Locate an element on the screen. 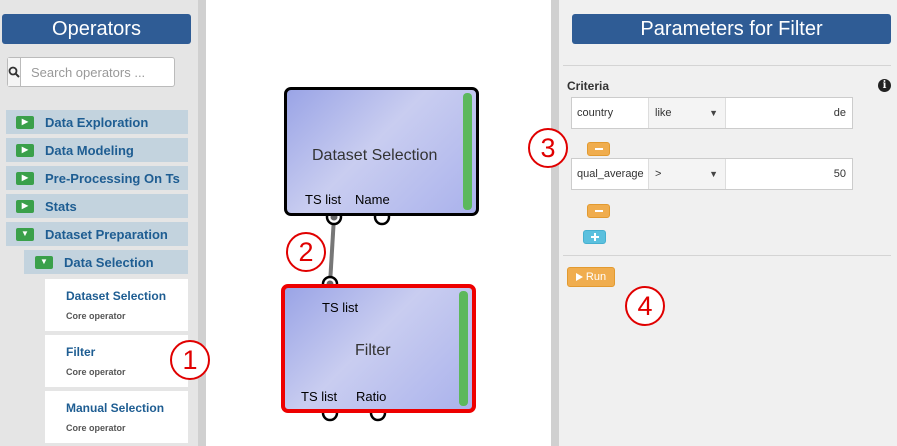  search-icon is located at coordinates (14, 72).